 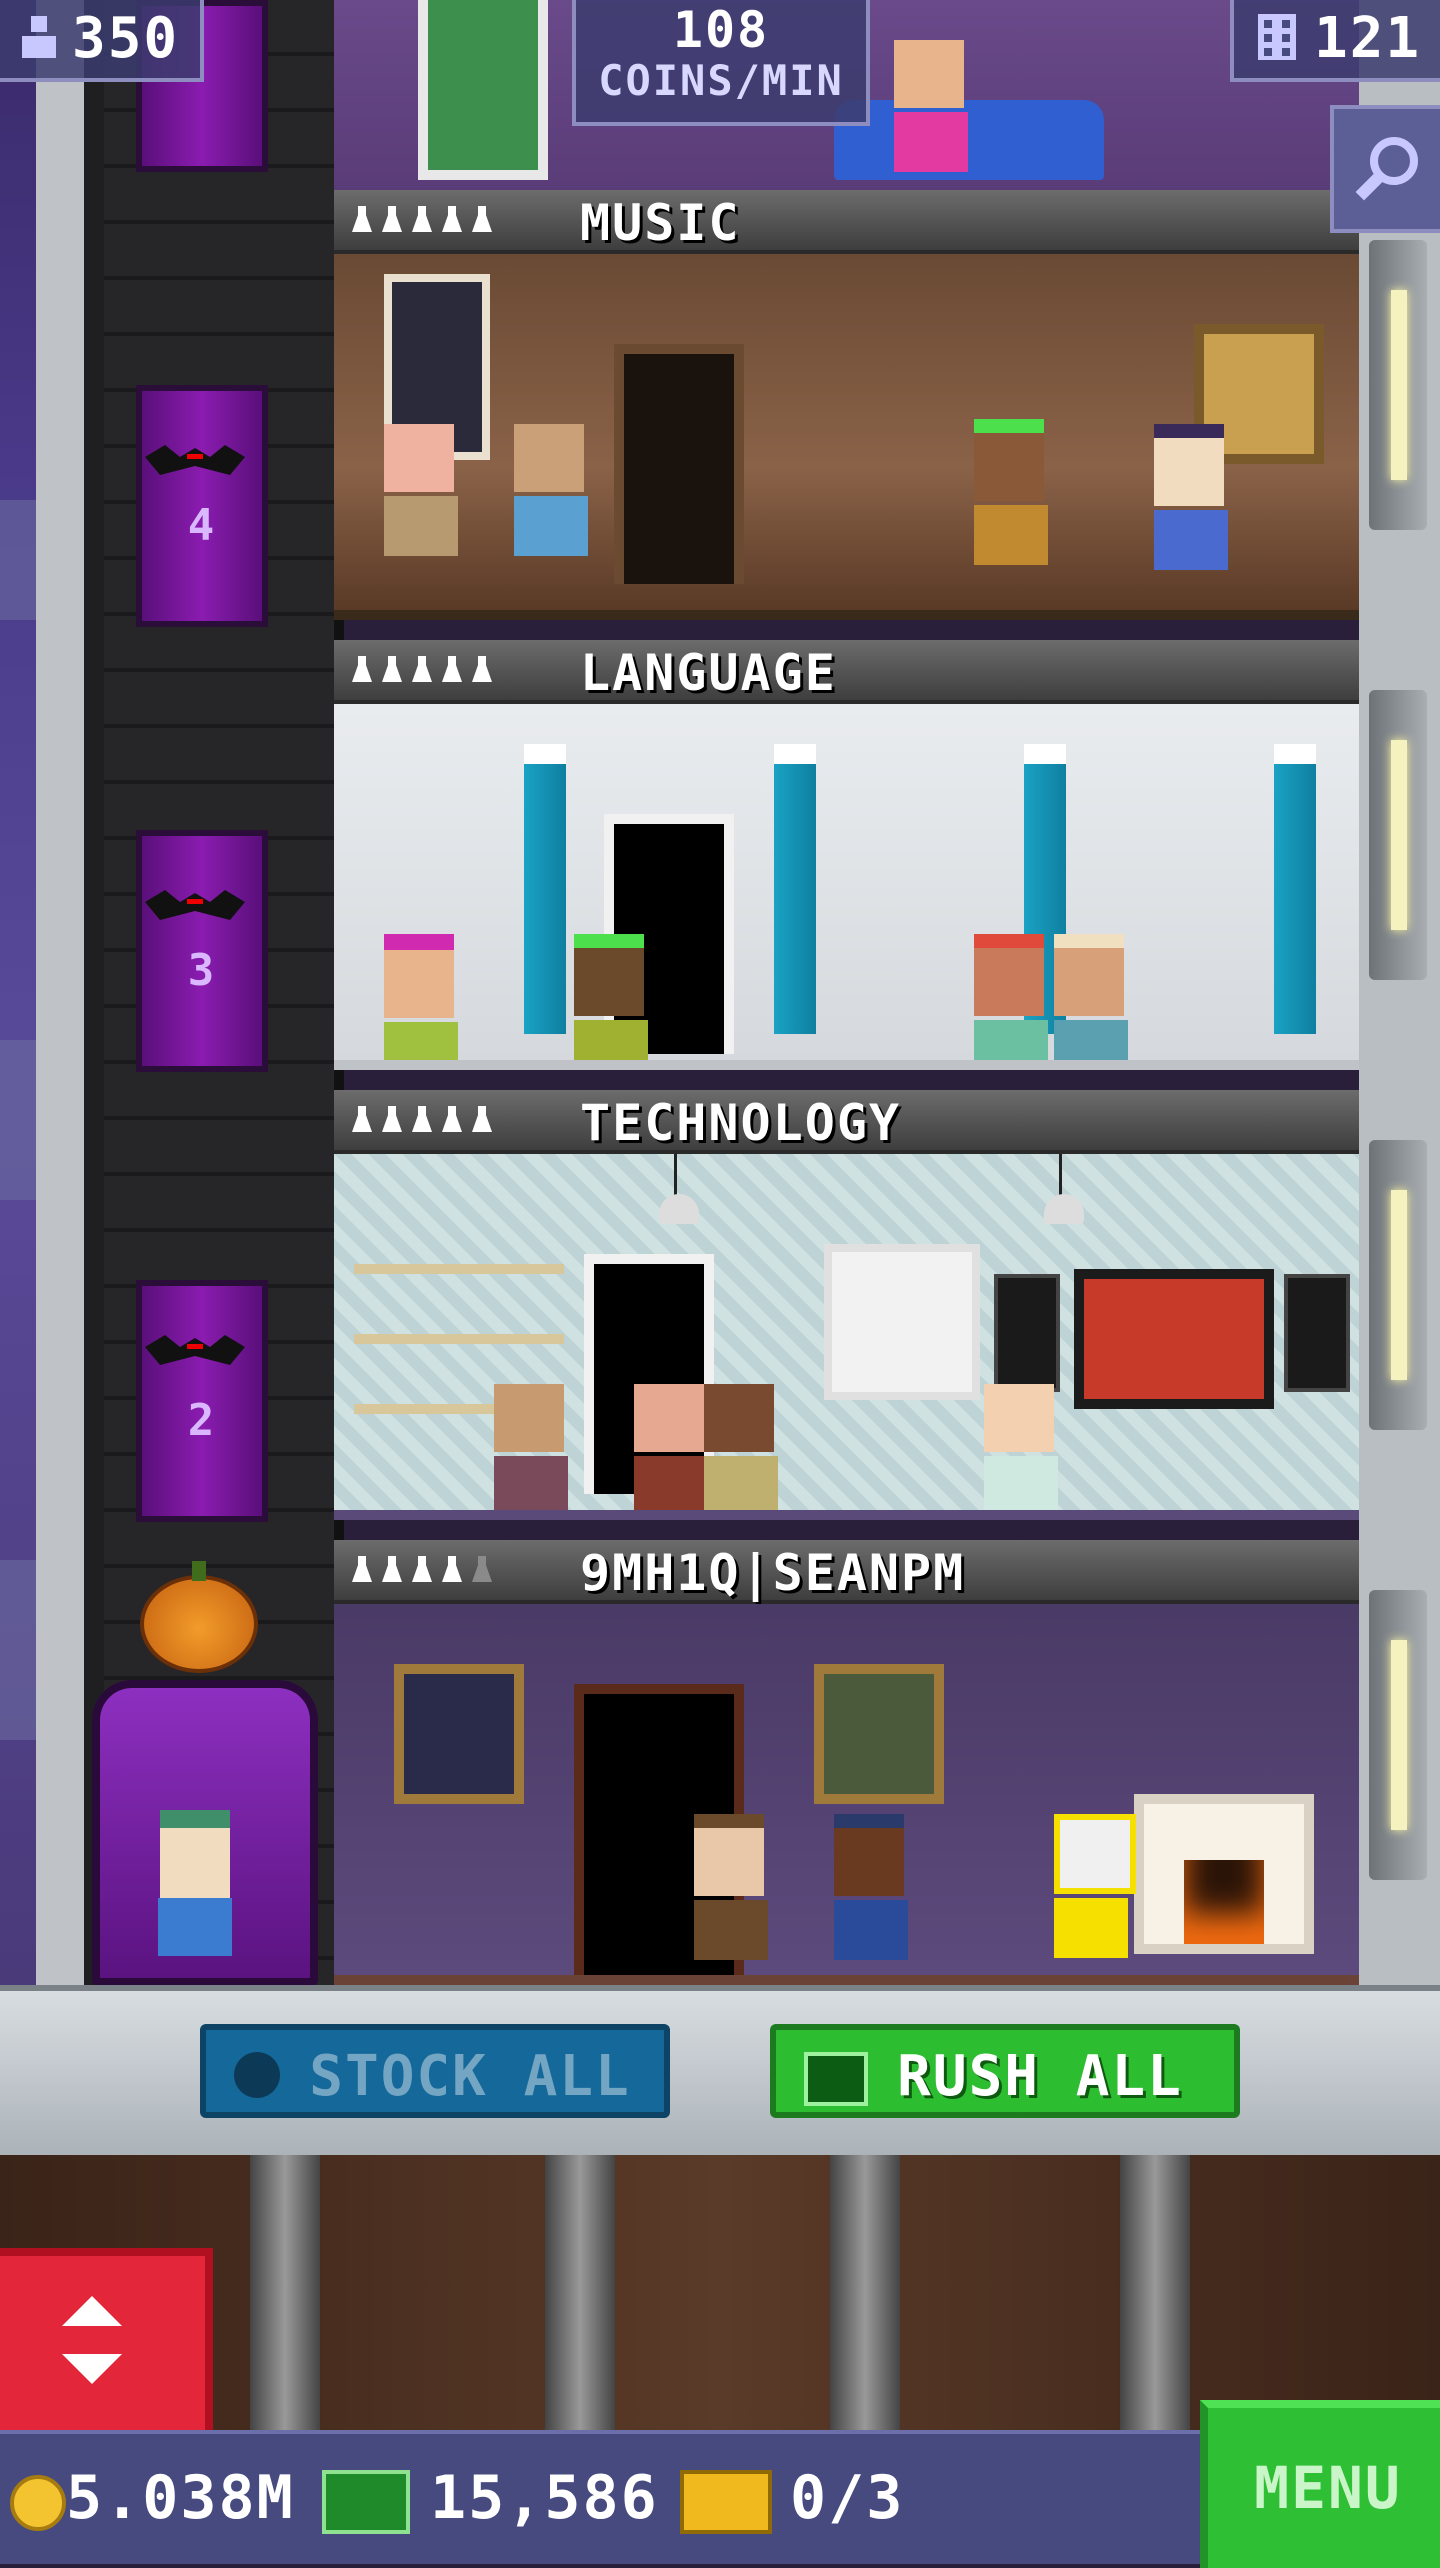 I want to click on magnifier-icon, so click(x=1386, y=169).